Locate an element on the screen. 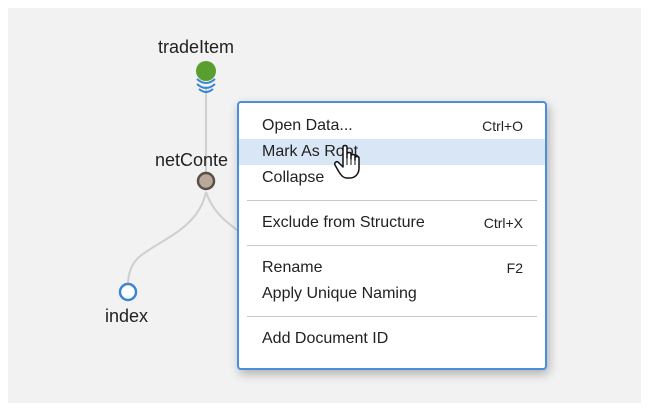  menu-item-label: Add Document ID is located at coordinates (325, 338).